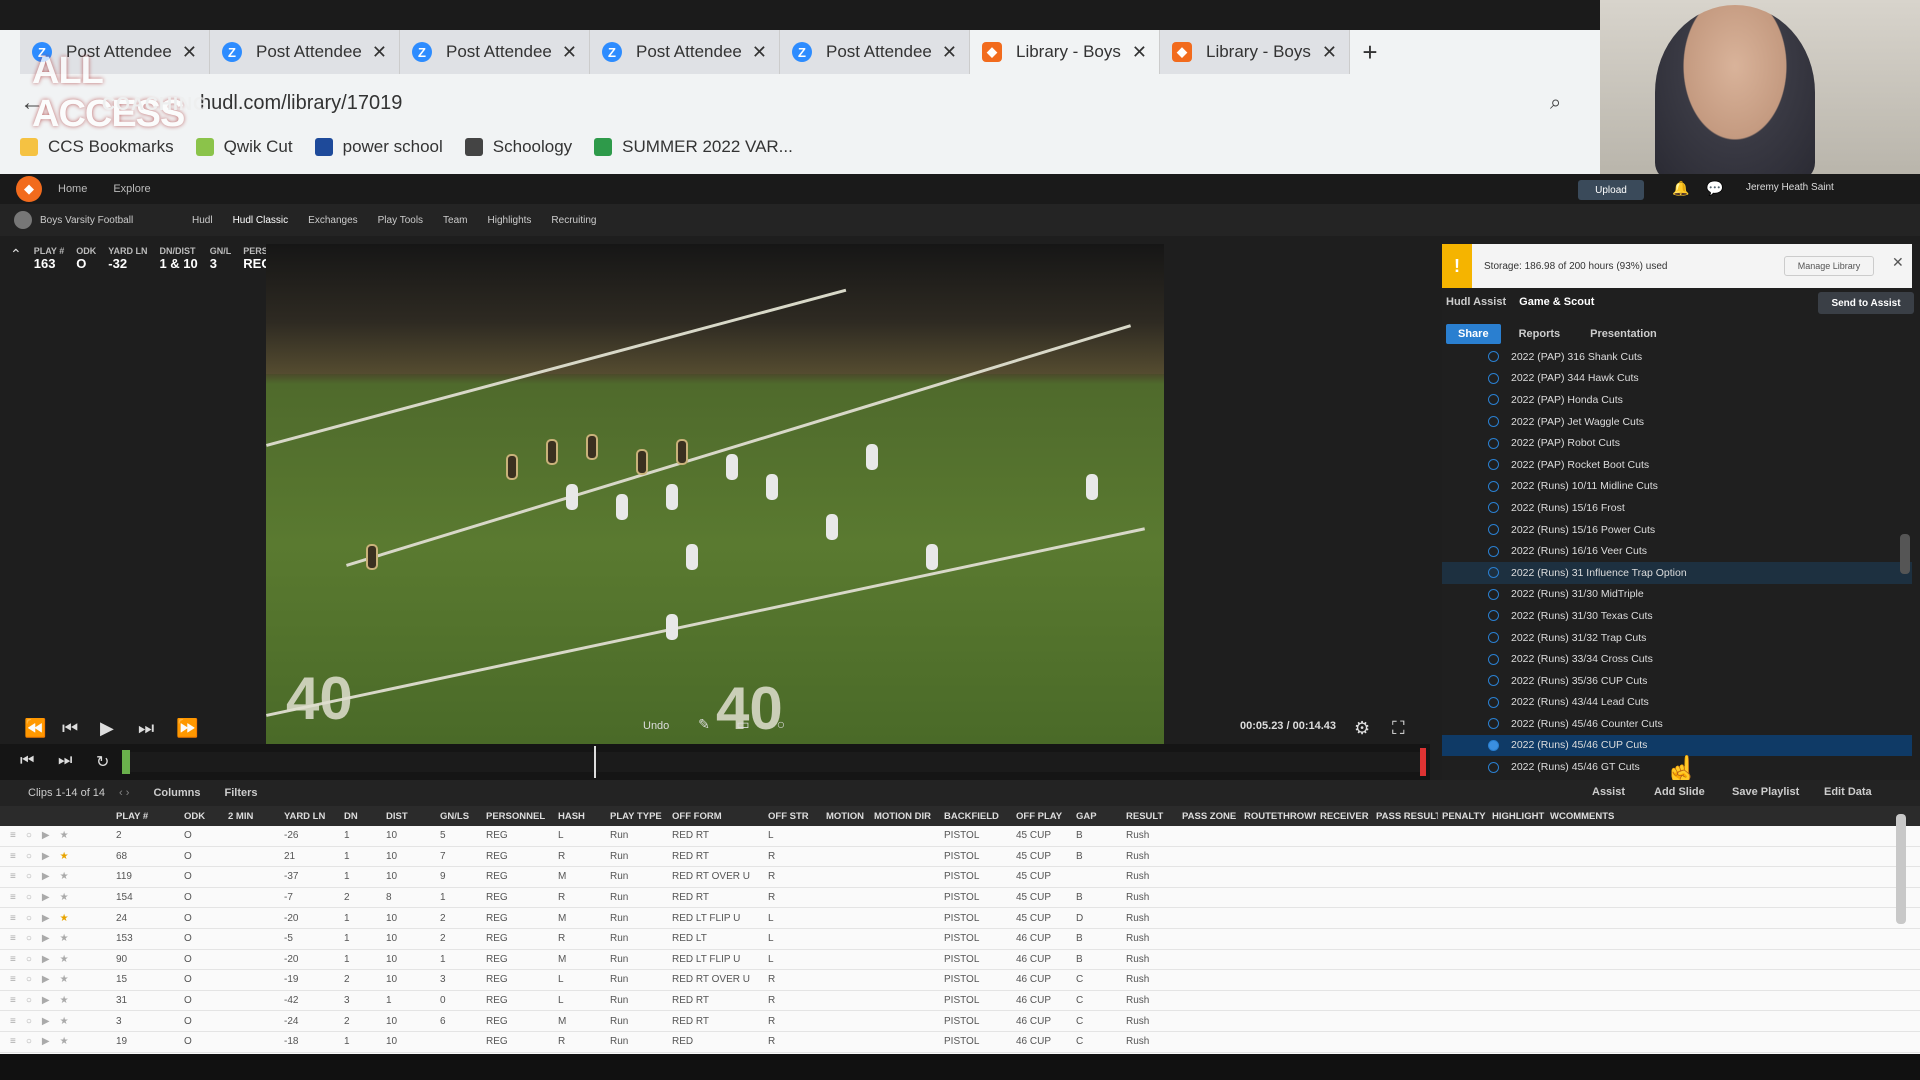 This screenshot has height=1080, width=1920. Describe the element at coordinates (573, 220) in the screenshot. I see `subnav-recruiting: Recruiting` at that location.